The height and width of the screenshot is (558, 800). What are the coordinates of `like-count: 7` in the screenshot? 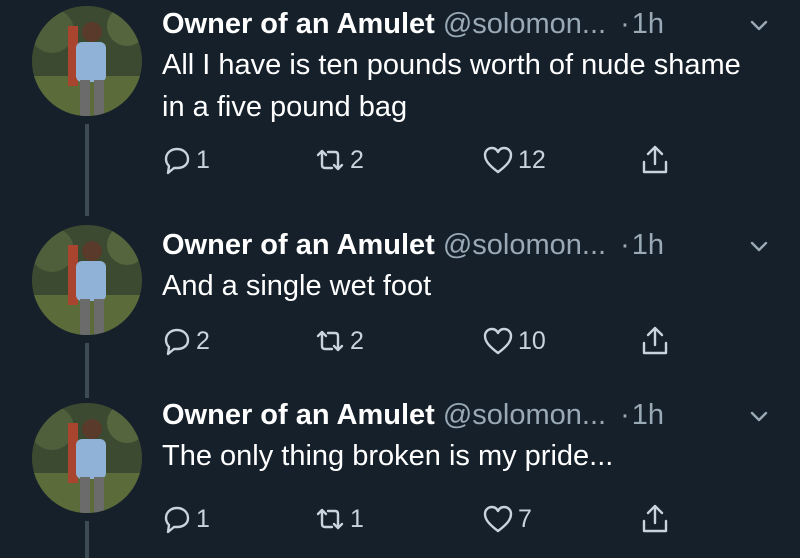 It's located at (525, 518).